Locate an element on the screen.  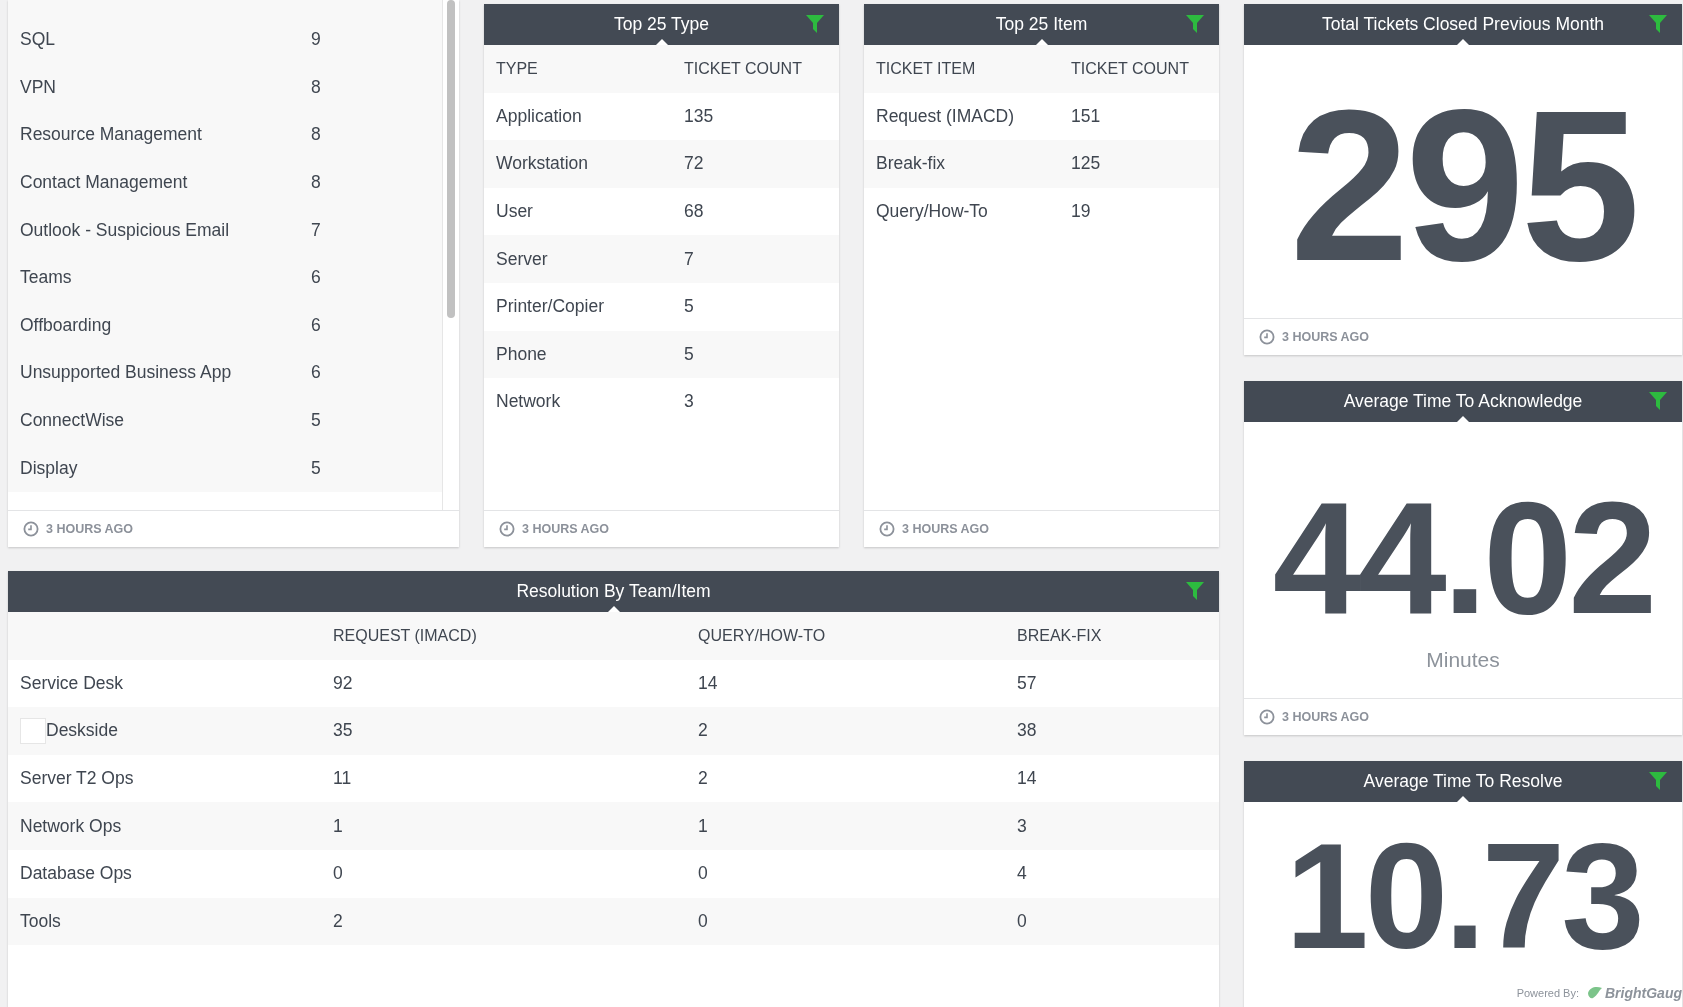
table-cell-text: Tools is located at coordinates (41, 921).